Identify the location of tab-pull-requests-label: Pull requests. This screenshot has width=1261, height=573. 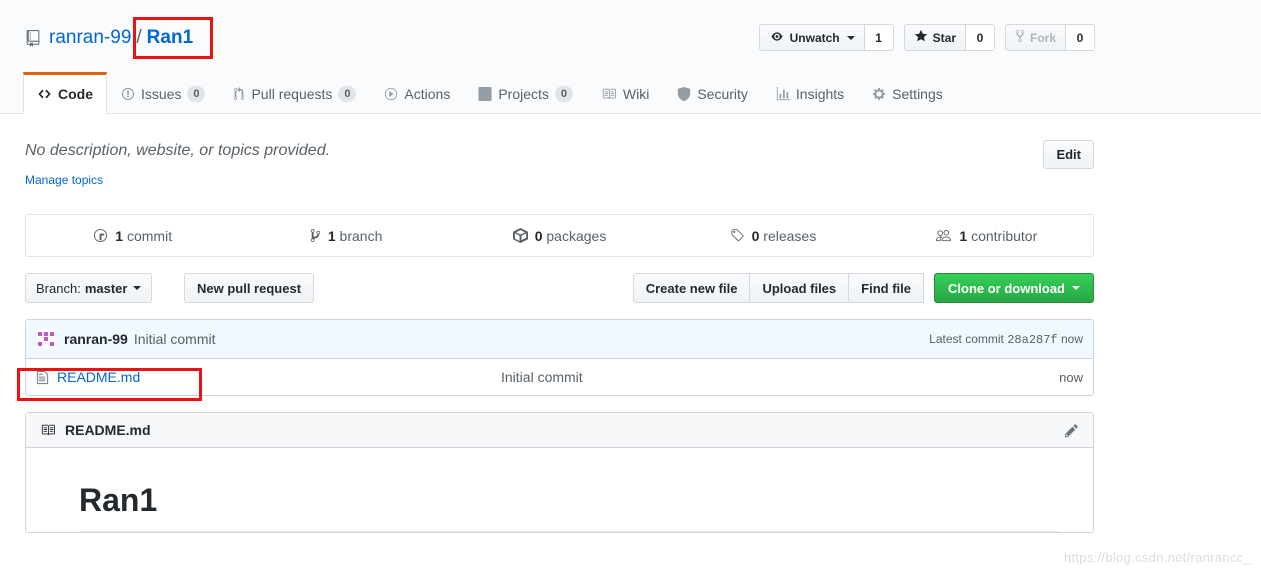
(292, 93).